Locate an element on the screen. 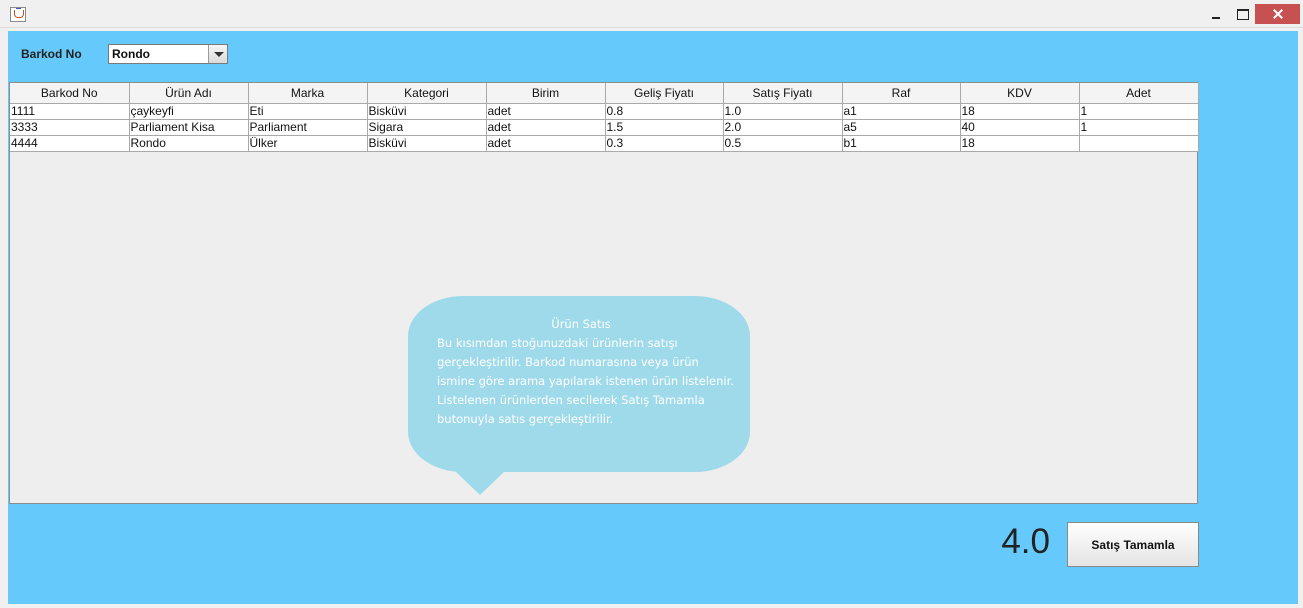  table-cell: 1.5 is located at coordinates (664, 127).